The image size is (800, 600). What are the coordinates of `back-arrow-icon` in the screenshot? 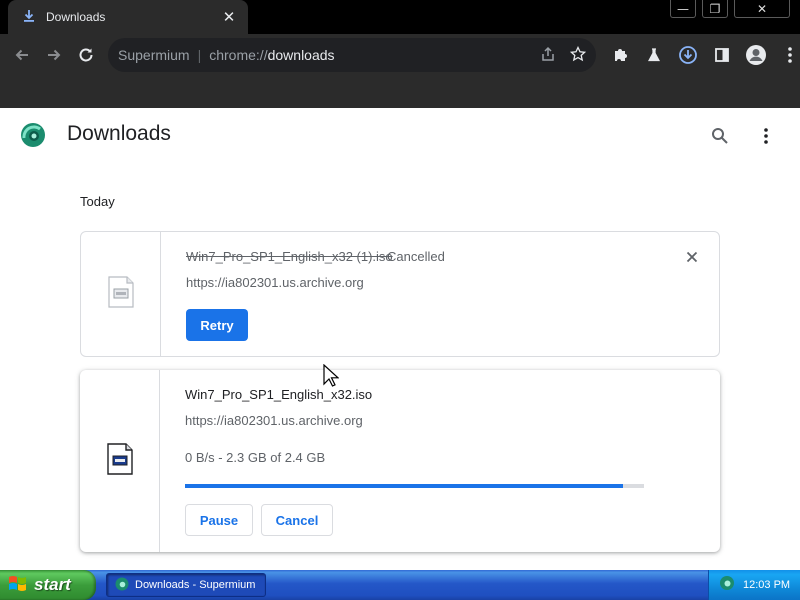 It's located at (22, 55).